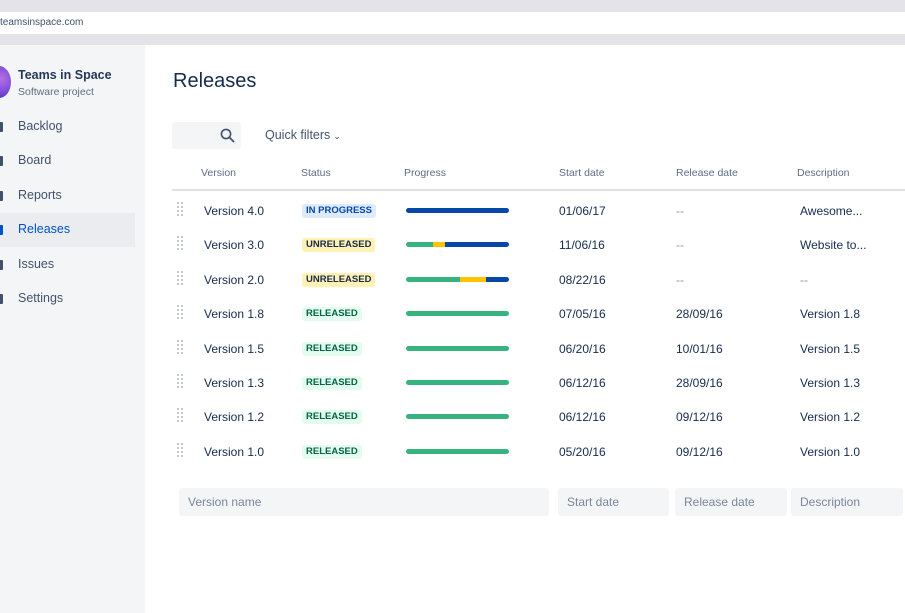 The width and height of the screenshot is (905, 613). I want to click on sidebar-item-label: Reports, so click(40, 195).